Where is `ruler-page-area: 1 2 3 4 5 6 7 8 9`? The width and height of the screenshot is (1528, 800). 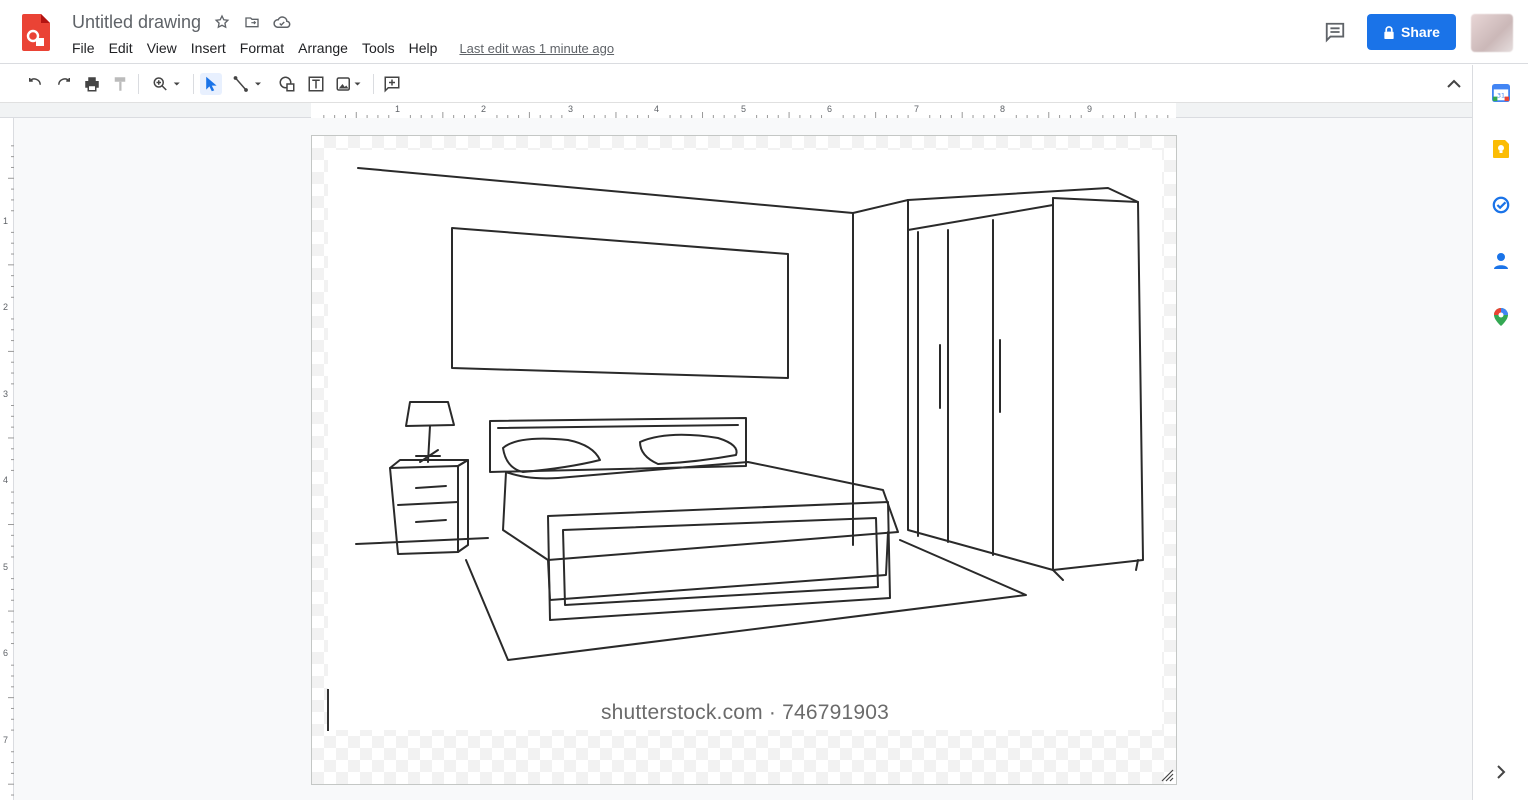 ruler-page-area: 1 2 3 4 5 6 7 8 9 is located at coordinates (743, 110).